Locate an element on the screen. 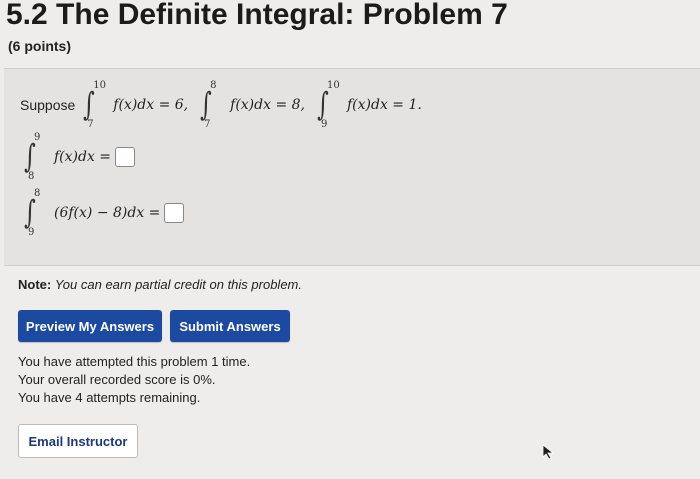 This screenshot has height=479, width=700. score-text: Your overall recorded score is 0%. is located at coordinates (117, 379).